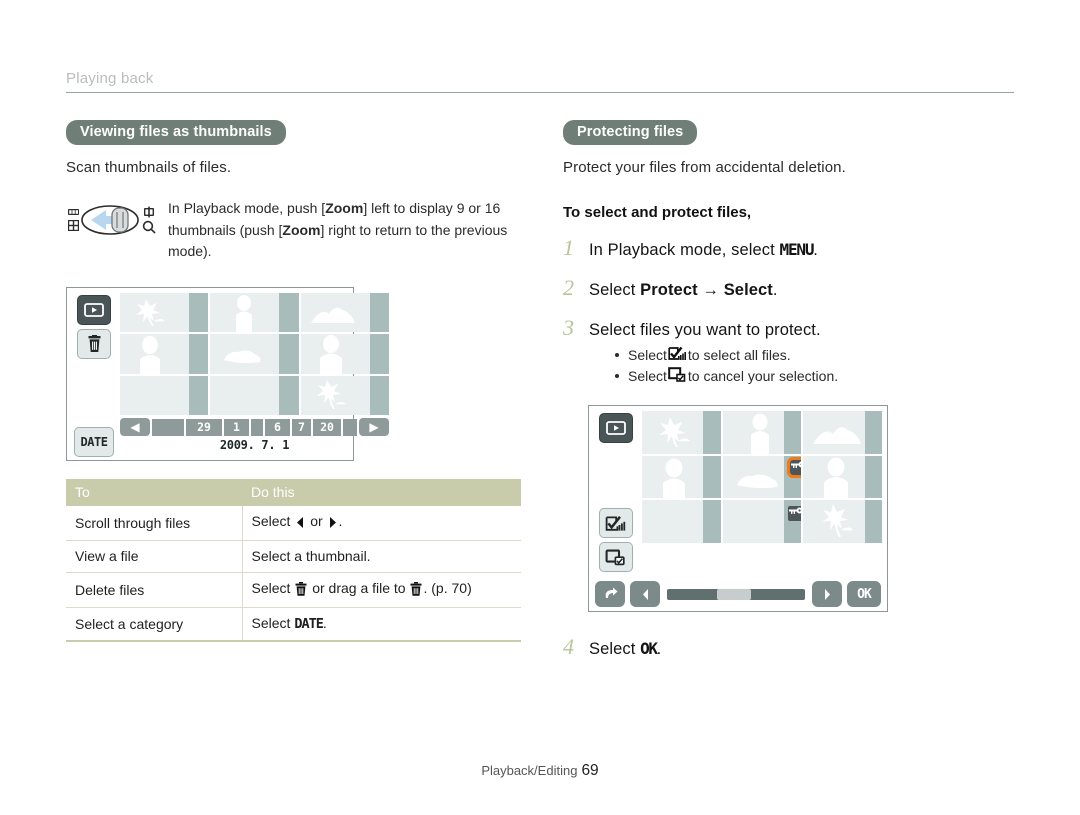 This screenshot has width=1080, height=815. I want to click on scroll-post: ., so click(340, 521).